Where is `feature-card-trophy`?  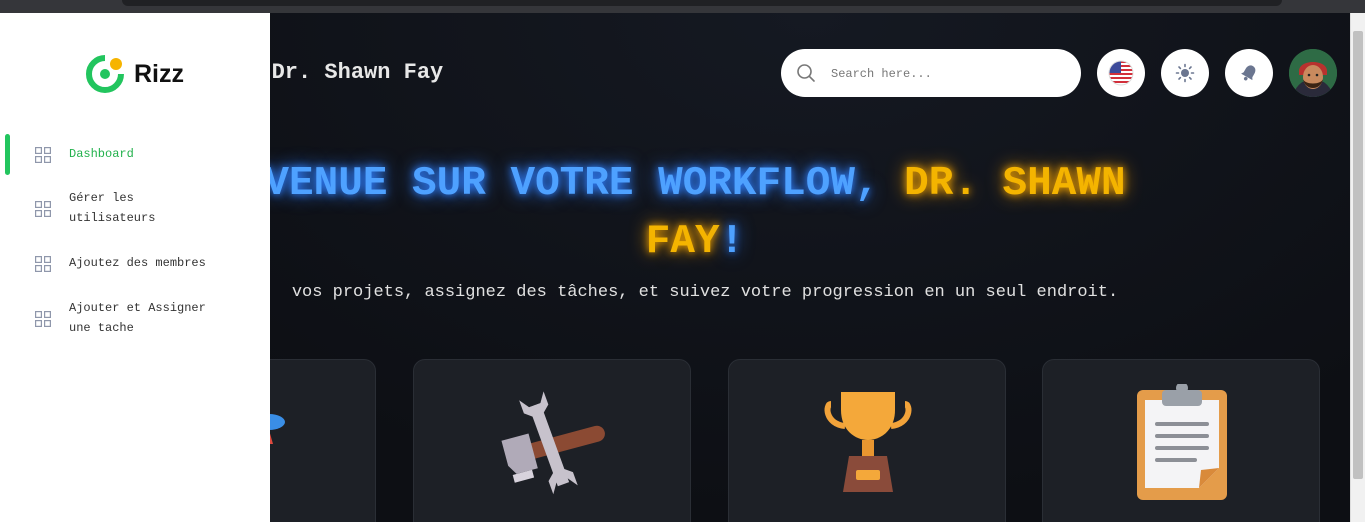 feature-card-trophy is located at coordinates (867, 440).